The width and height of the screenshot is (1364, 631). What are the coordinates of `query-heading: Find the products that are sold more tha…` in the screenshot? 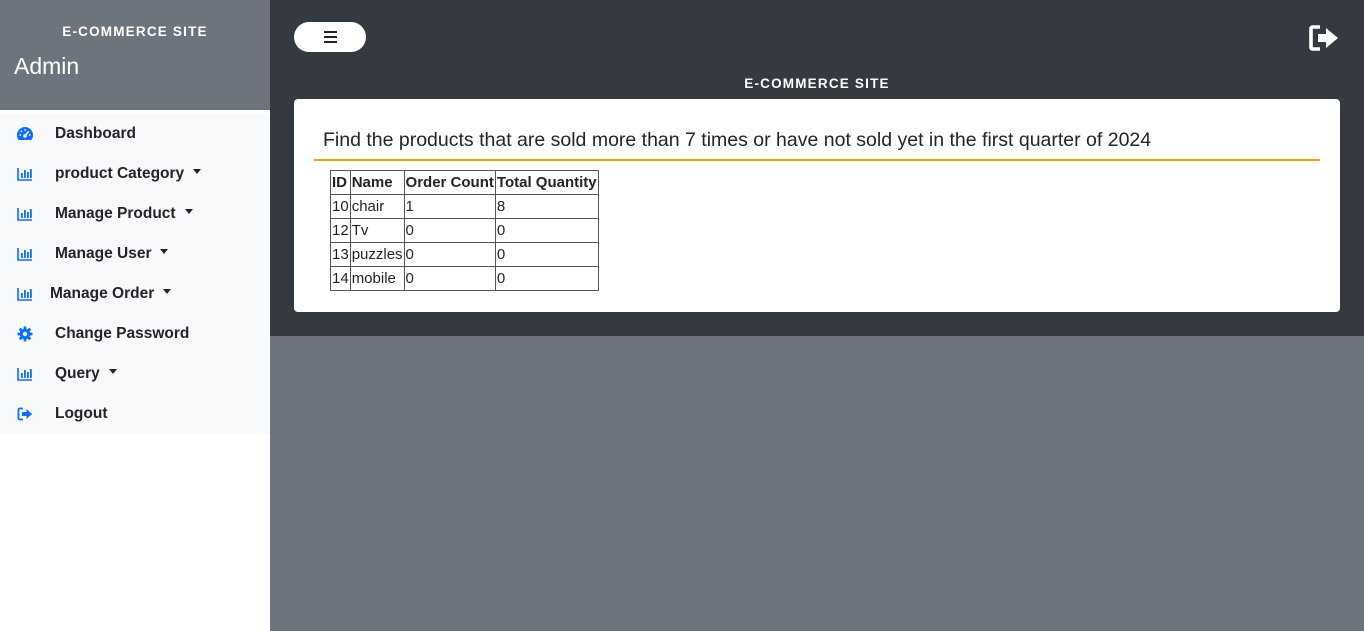 It's located at (737, 140).